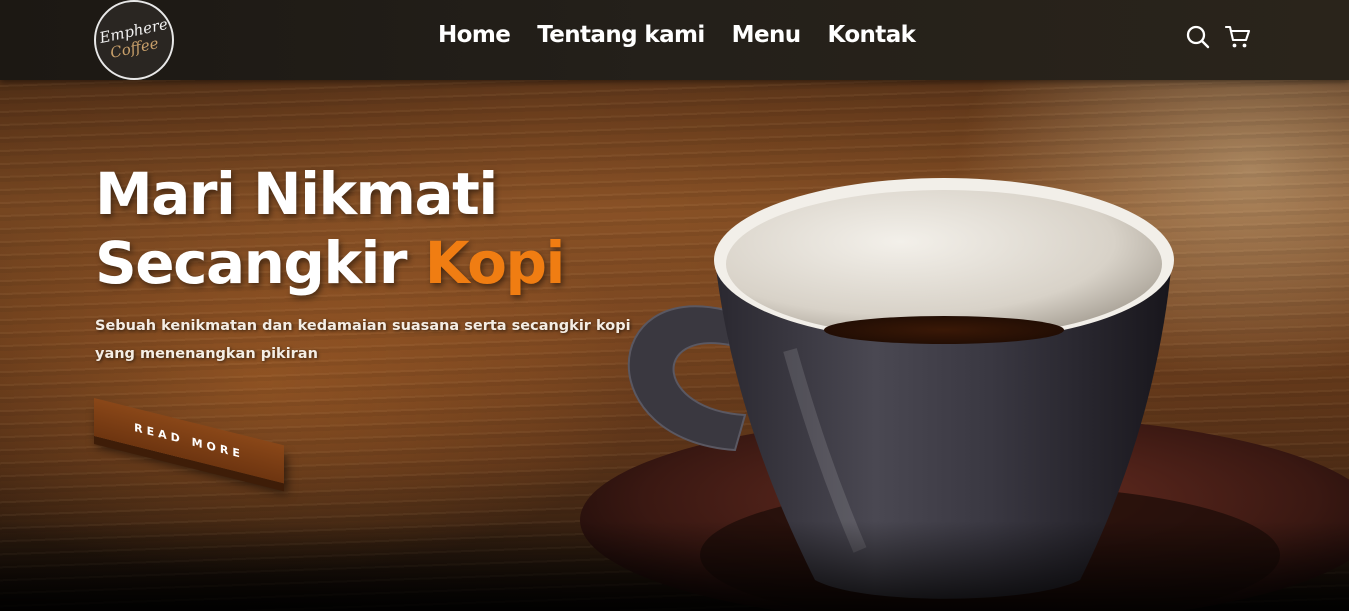  I want to click on shopping-cart-icon, so click(1237, 37).